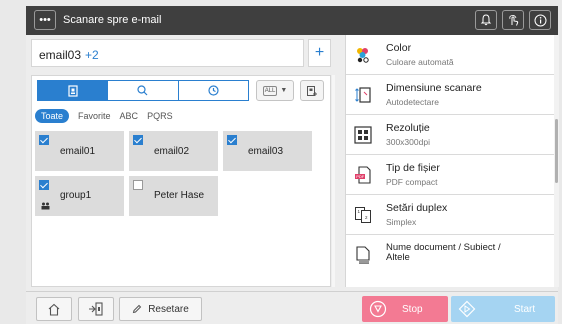 This screenshot has height=324, width=562. I want to click on duplex-icon: 12, so click(363, 215).